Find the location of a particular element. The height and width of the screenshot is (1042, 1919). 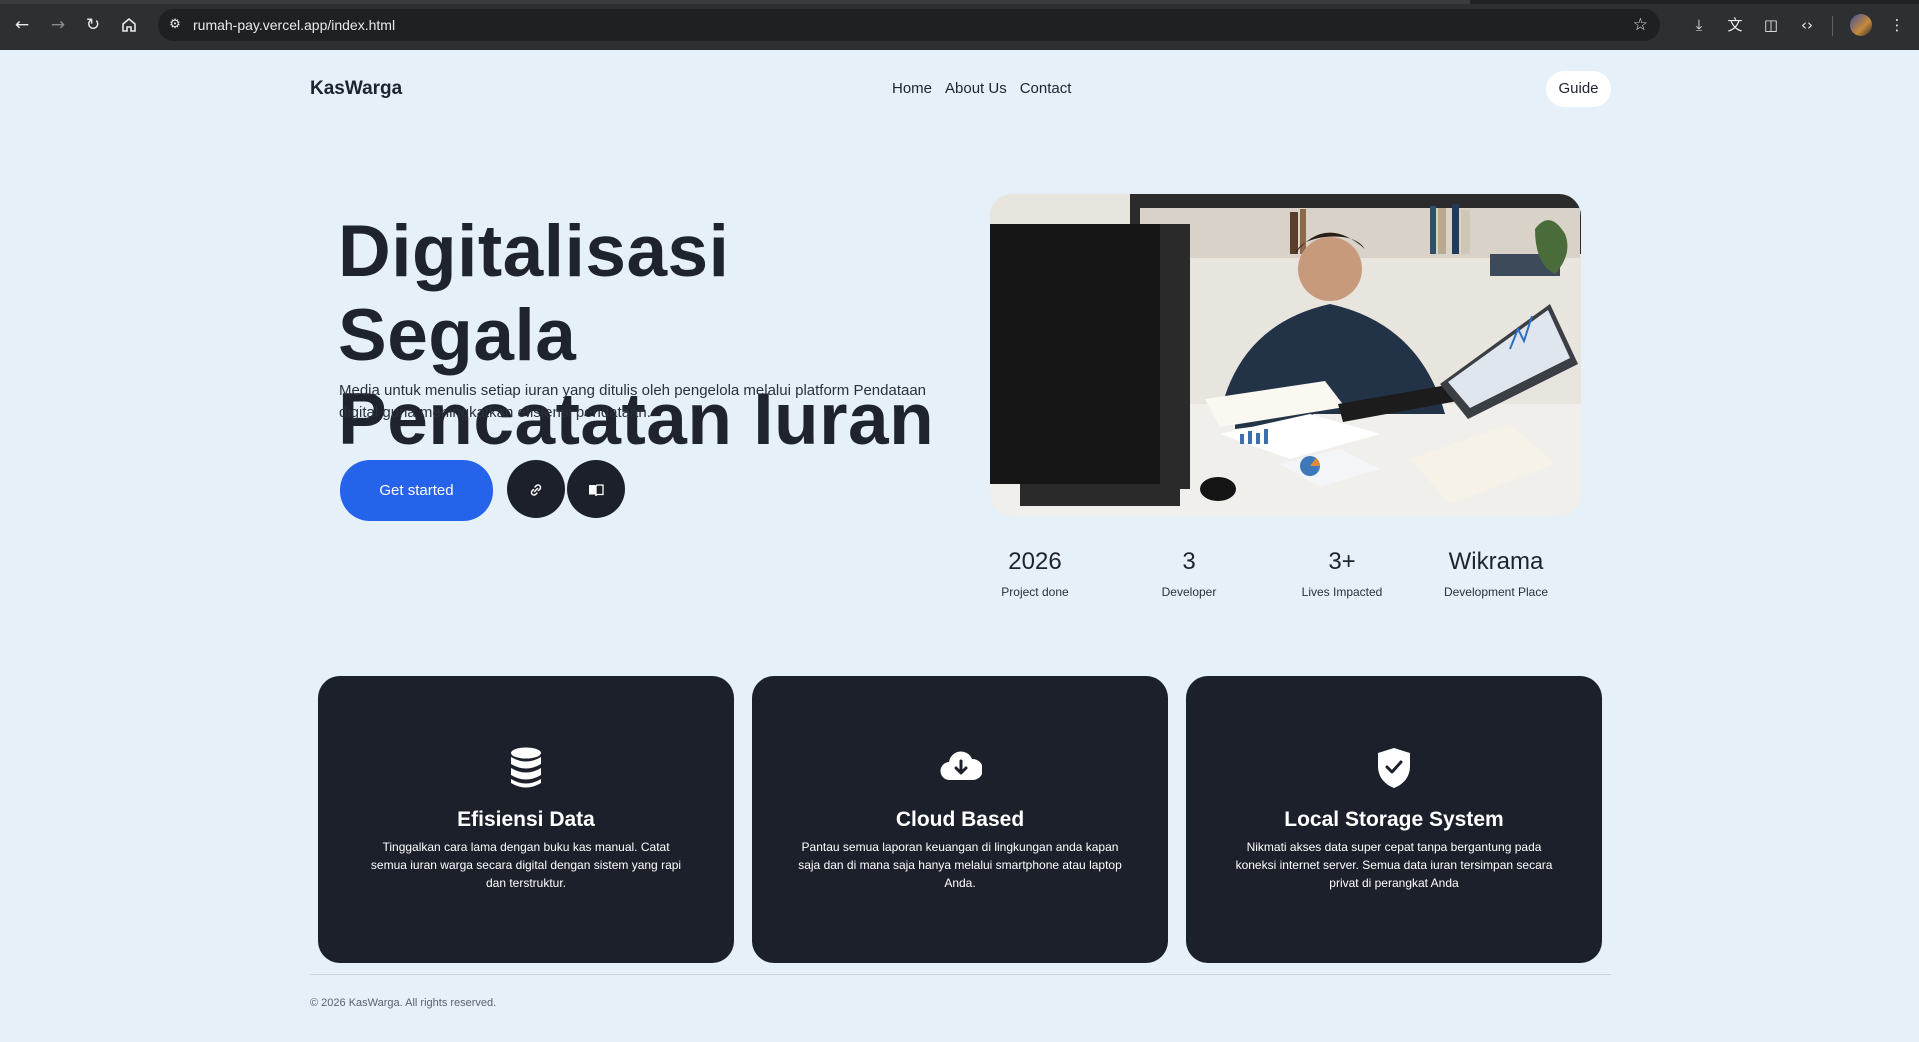

book-icon is located at coordinates (596, 489).